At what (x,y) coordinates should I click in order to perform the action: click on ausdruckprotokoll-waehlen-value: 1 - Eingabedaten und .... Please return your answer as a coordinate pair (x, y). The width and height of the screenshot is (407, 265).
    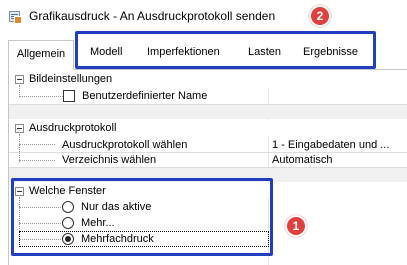
    Looking at the image, I should click on (330, 145).